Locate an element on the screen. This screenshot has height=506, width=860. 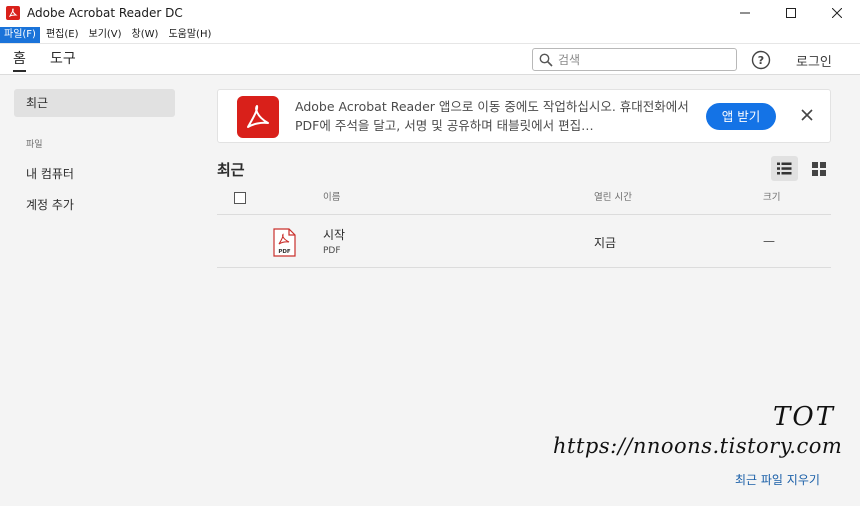
title-bar: Adobe Acrobat Reader DC is located at coordinates (430, 13).